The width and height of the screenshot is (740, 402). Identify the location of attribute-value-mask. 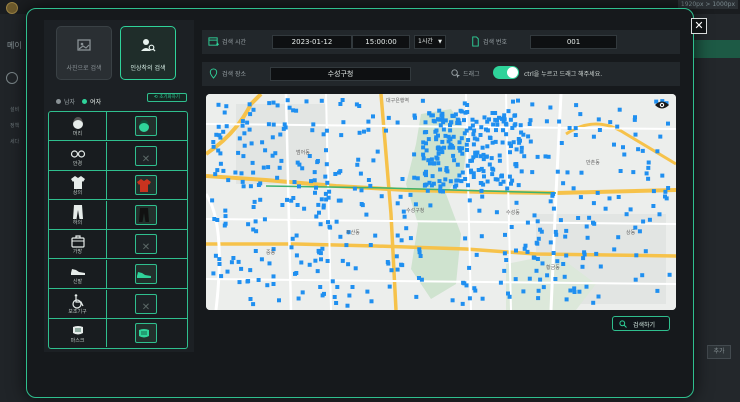
(146, 333).